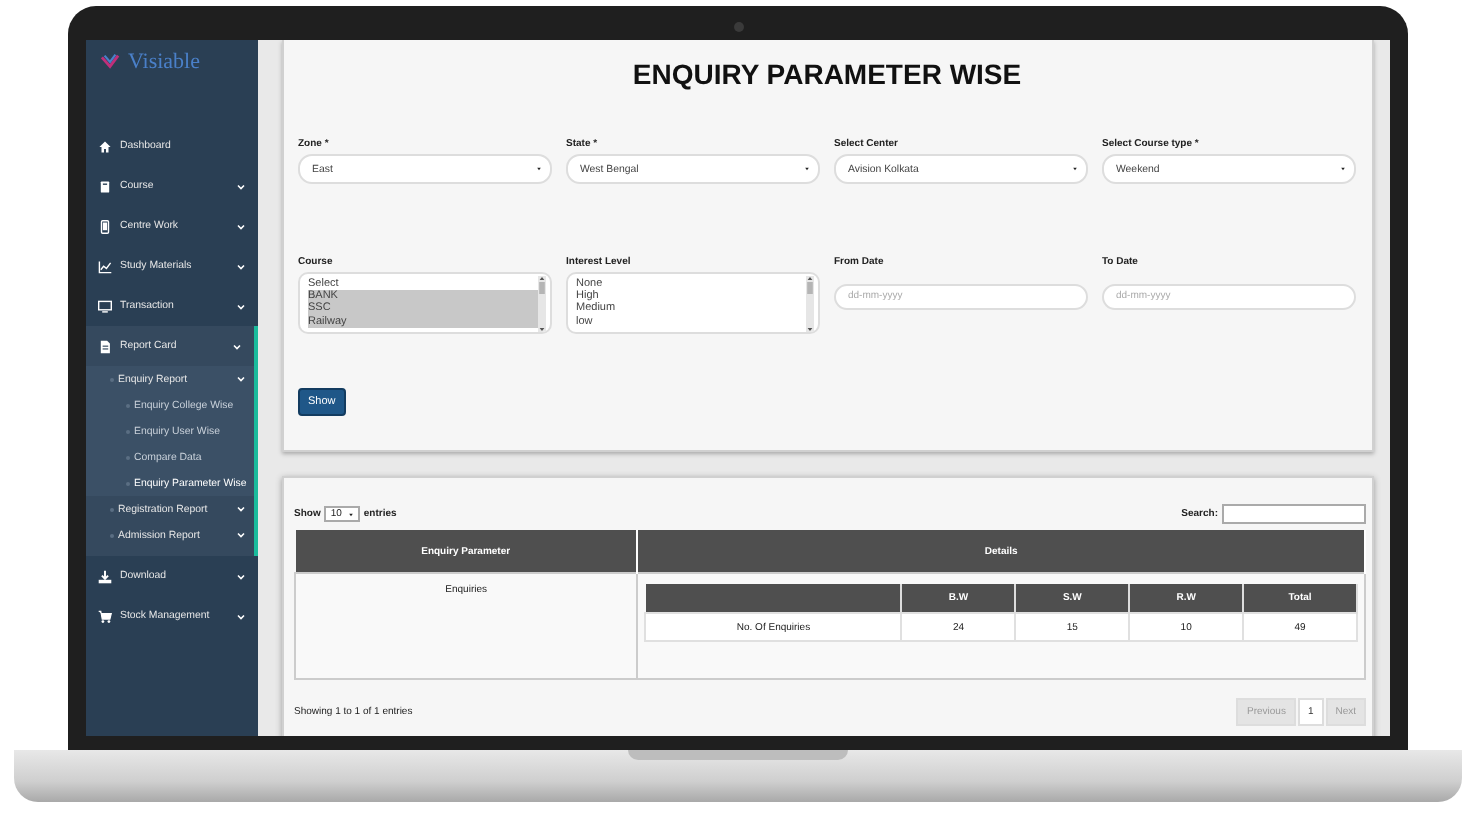  I want to click on mobile-phone-icon, so click(105, 226).